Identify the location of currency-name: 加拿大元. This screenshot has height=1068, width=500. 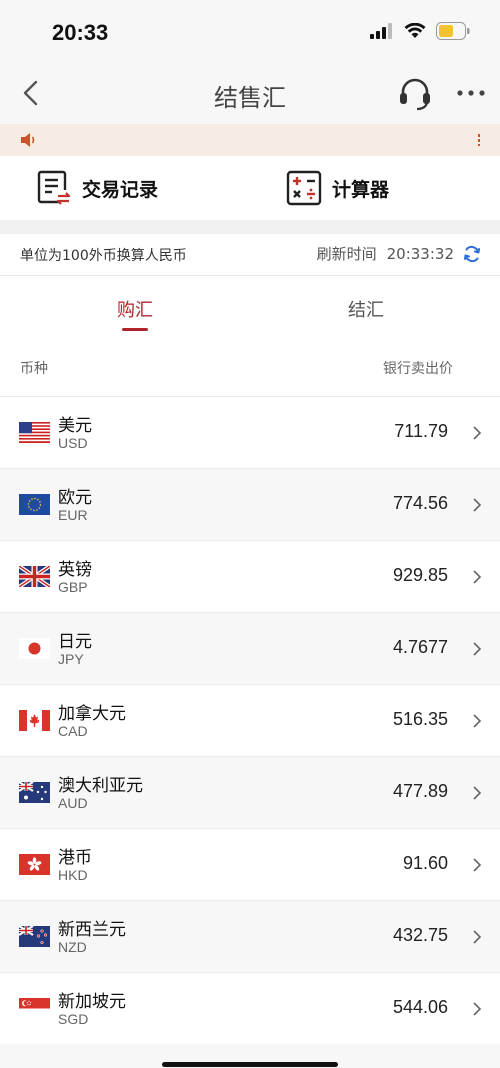
(92, 714).